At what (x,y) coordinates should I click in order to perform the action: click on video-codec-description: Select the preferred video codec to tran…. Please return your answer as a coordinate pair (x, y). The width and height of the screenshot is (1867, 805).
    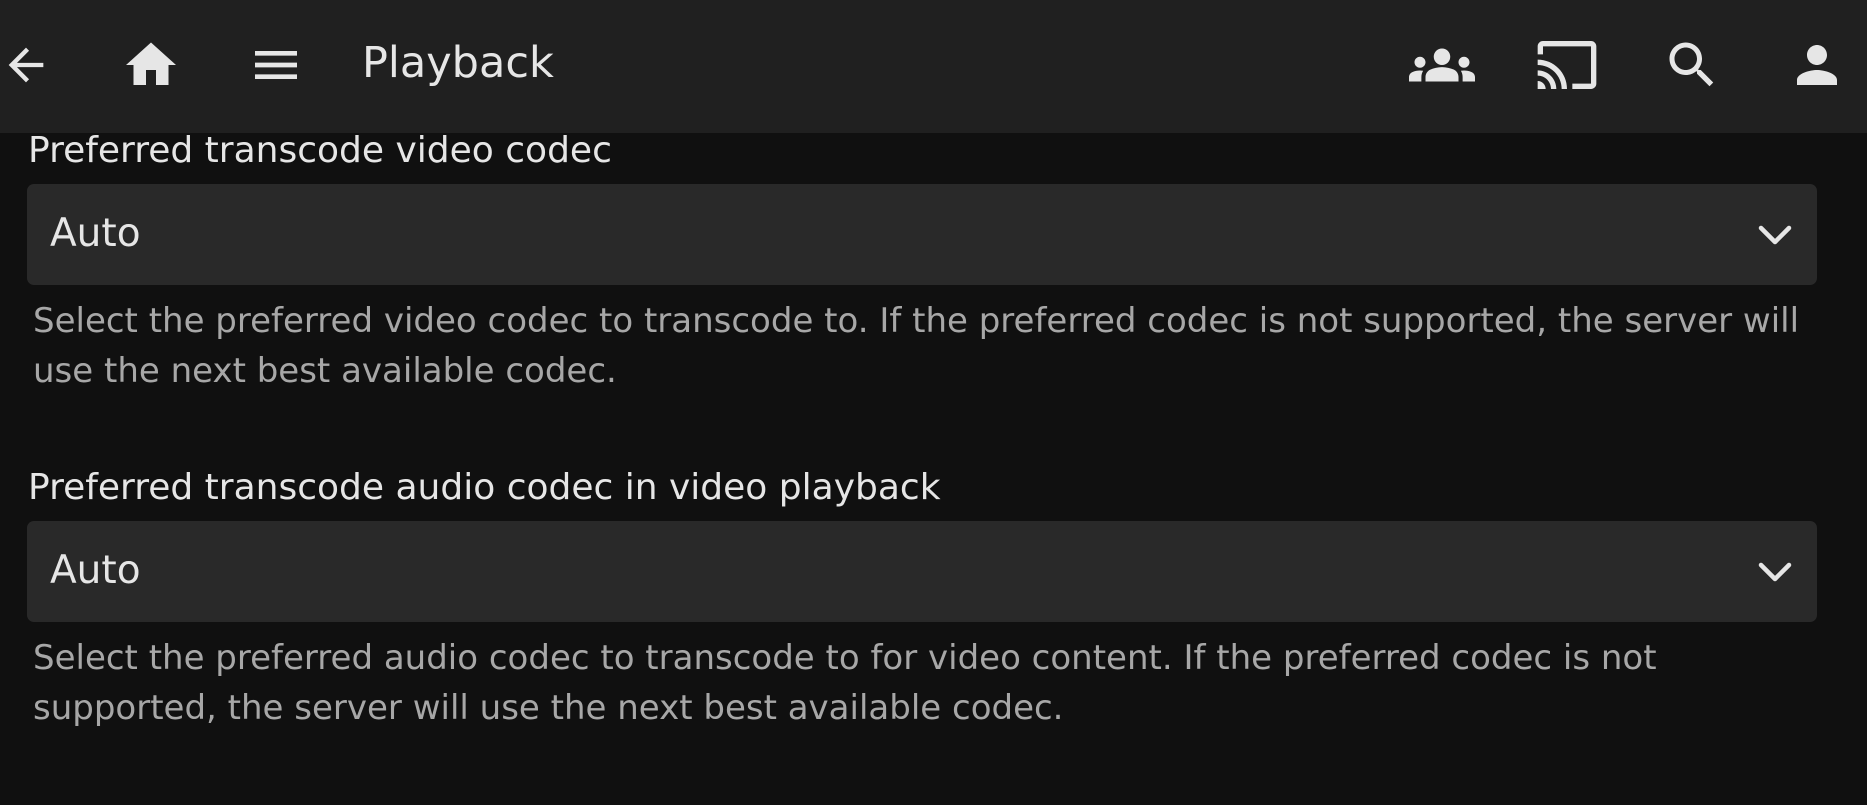
    Looking at the image, I should click on (916, 346).